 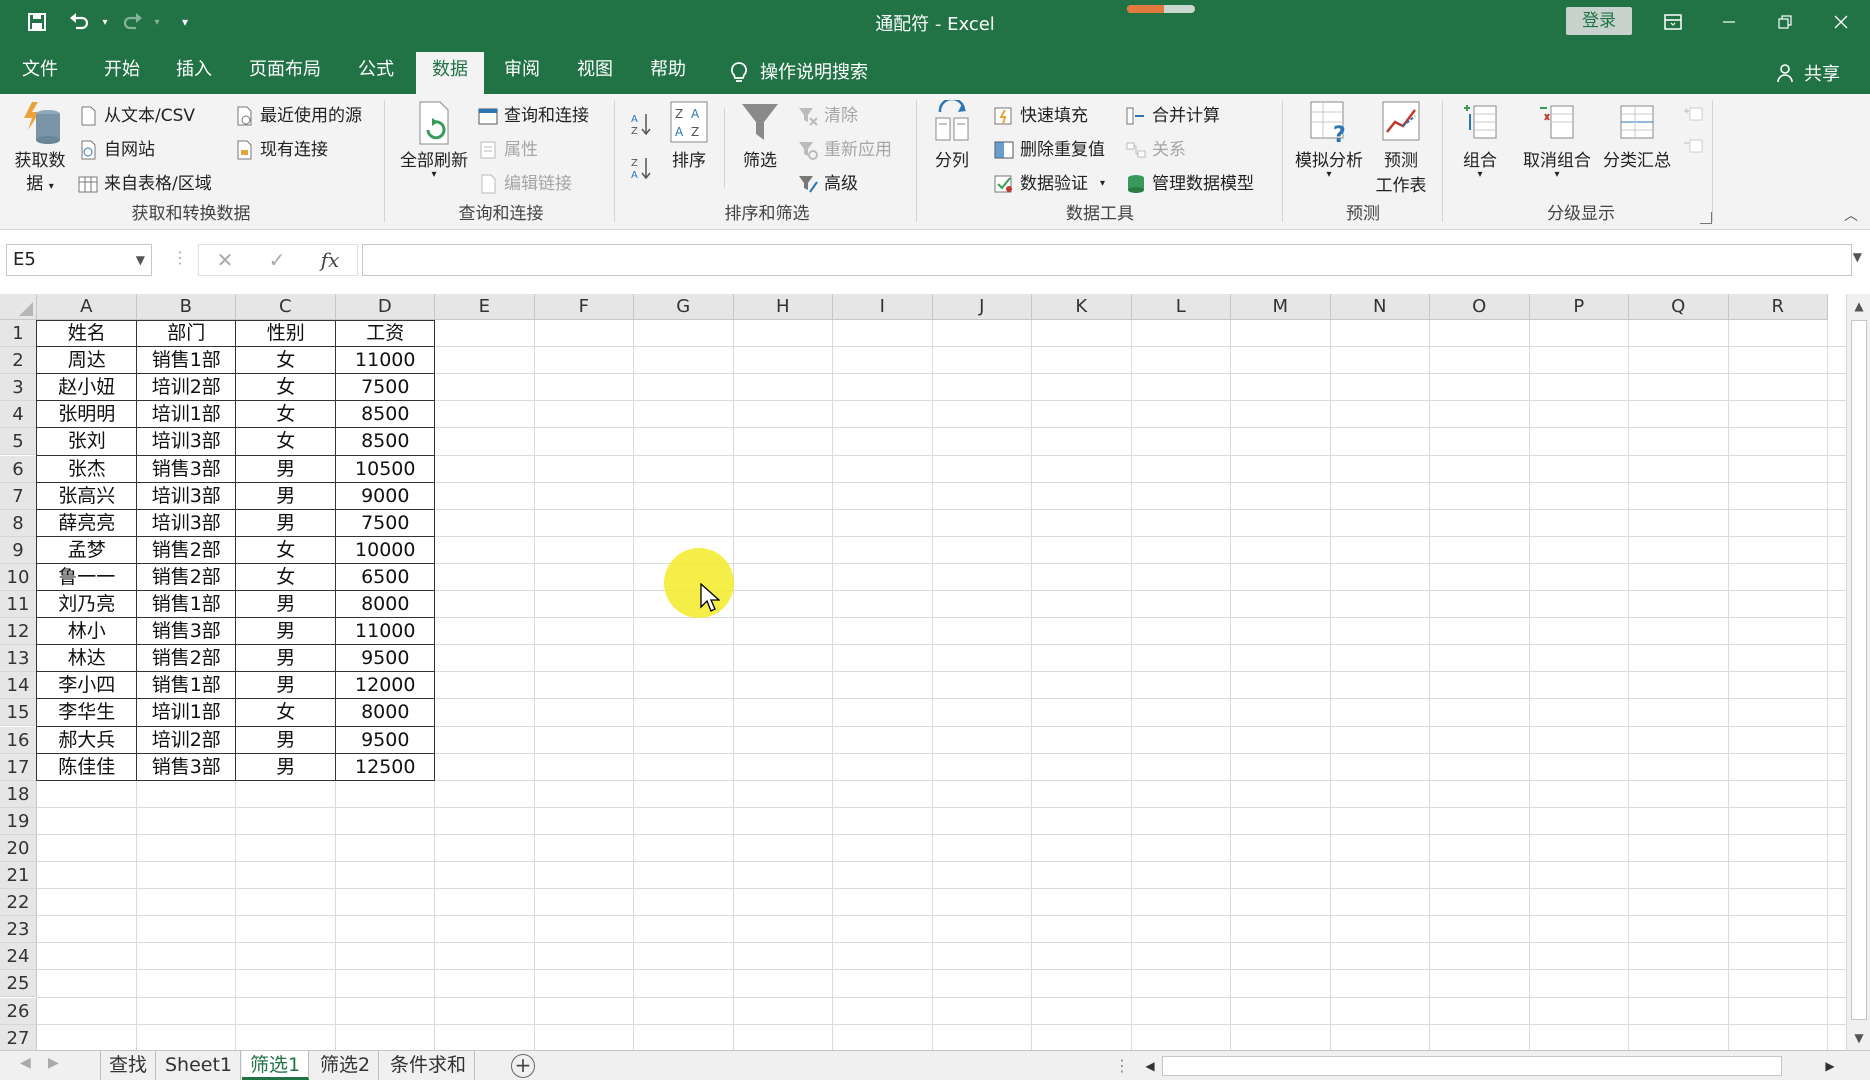 What do you see at coordinates (386, 496) in the screenshot?
I see `table-cell: 9000` at bounding box center [386, 496].